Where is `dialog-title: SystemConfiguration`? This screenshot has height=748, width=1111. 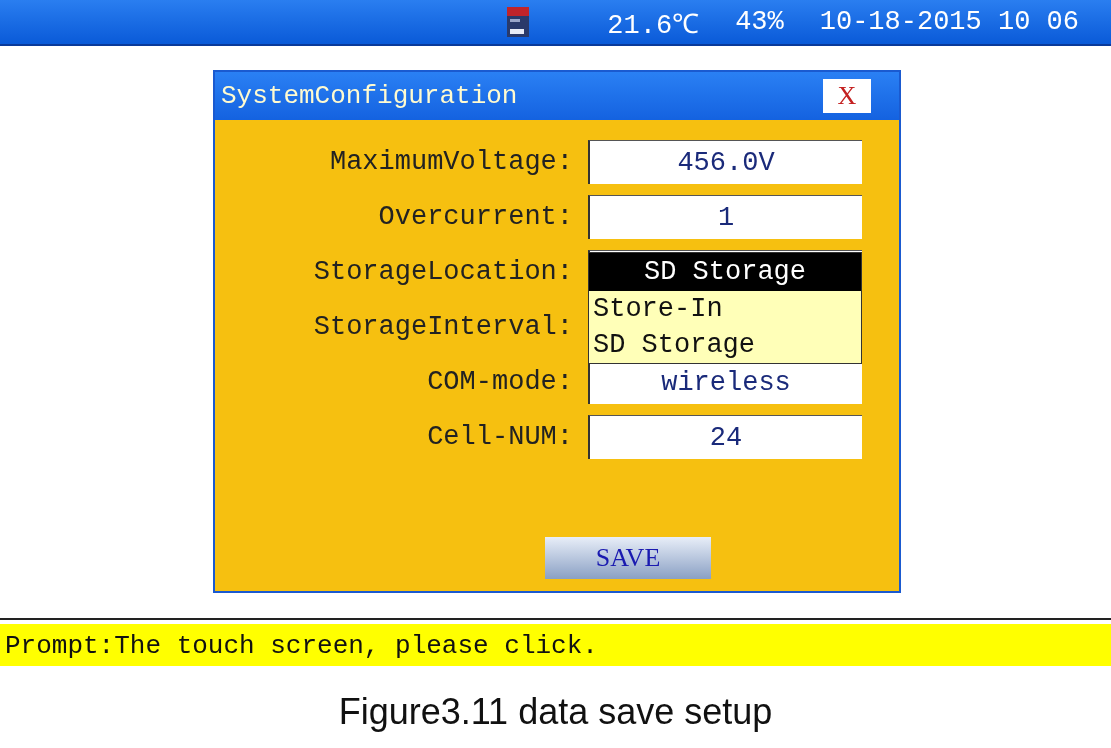 dialog-title: SystemConfiguration is located at coordinates (369, 96).